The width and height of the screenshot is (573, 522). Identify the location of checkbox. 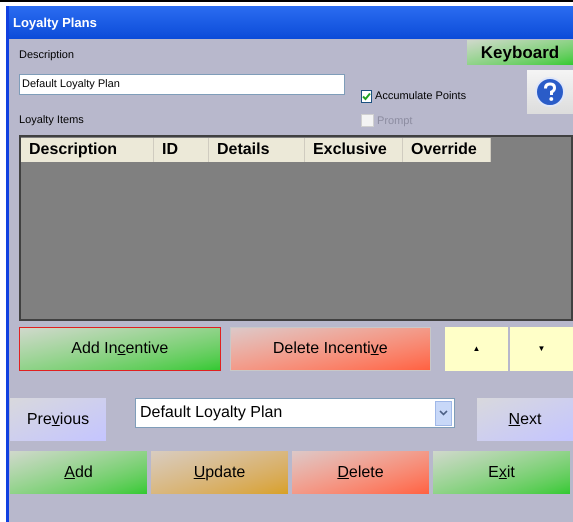
(366, 96).